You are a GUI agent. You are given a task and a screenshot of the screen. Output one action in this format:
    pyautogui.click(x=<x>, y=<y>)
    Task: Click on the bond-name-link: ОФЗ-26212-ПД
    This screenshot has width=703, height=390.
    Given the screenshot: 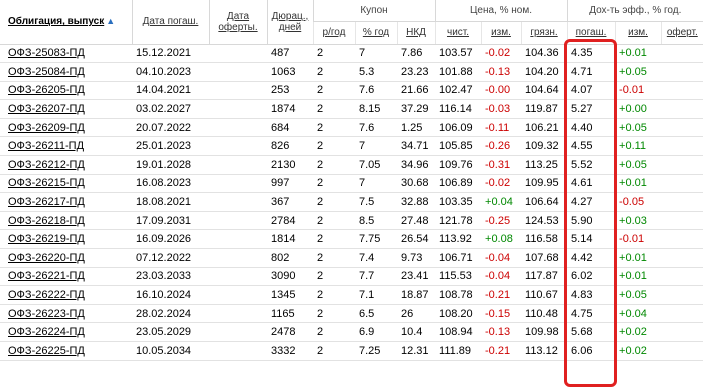 What is the action you would take?
    pyautogui.click(x=46, y=165)
    